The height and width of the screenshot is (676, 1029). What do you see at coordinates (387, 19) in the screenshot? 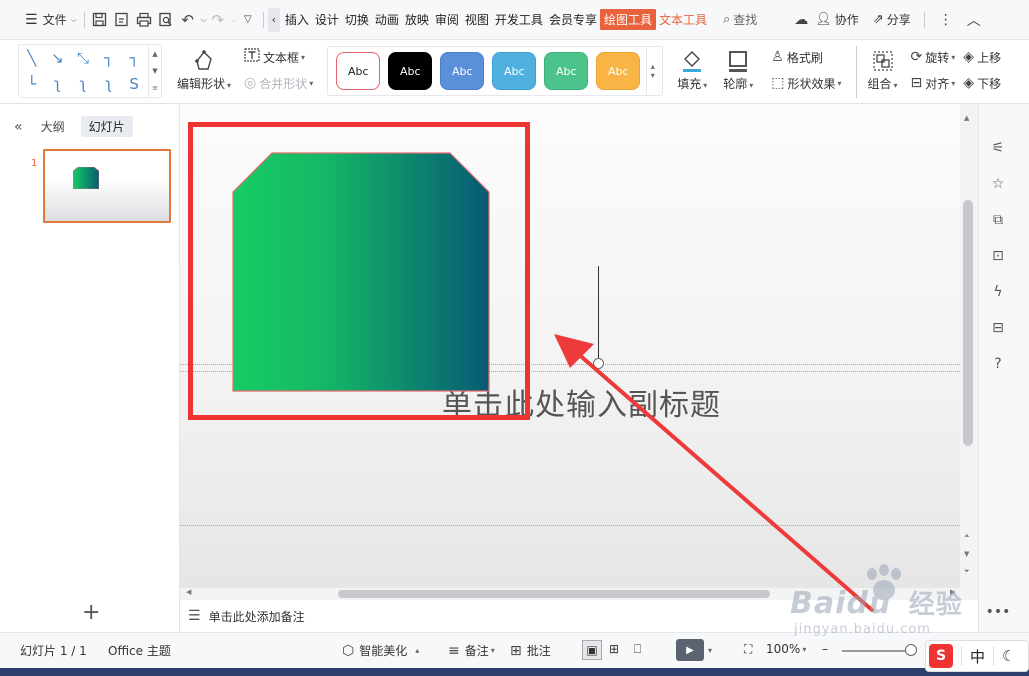
I see `tab-animation: 动画` at bounding box center [387, 19].